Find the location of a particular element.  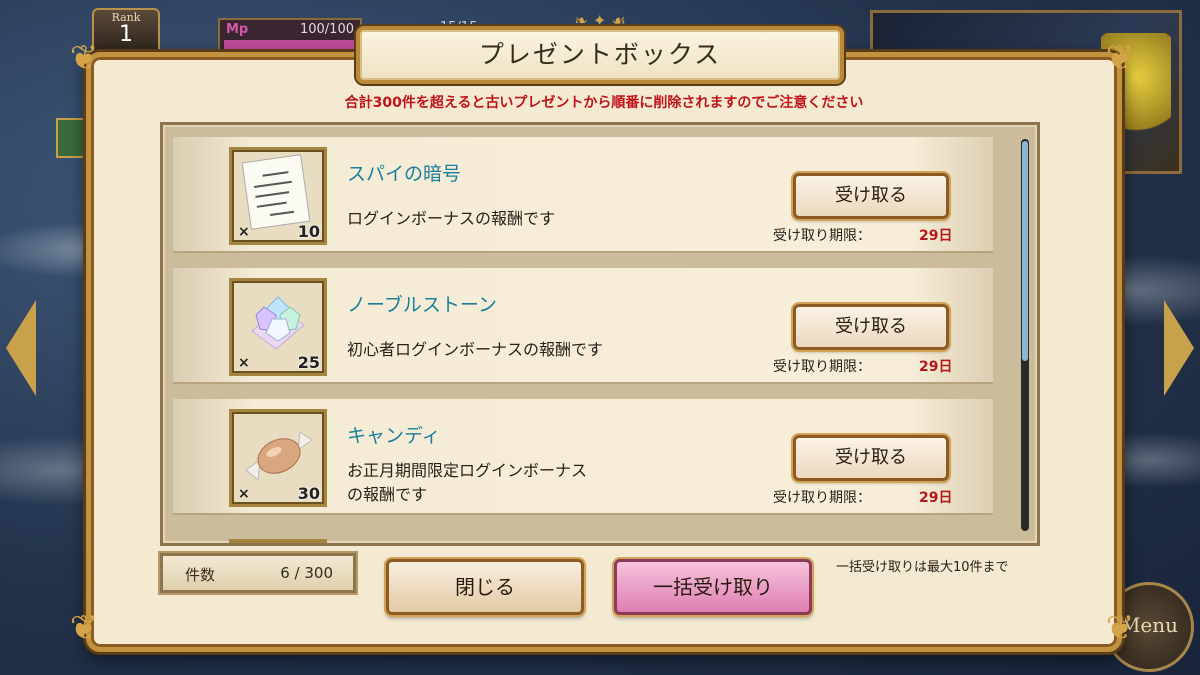

item-name: ノーブルストーン is located at coordinates (422, 305).